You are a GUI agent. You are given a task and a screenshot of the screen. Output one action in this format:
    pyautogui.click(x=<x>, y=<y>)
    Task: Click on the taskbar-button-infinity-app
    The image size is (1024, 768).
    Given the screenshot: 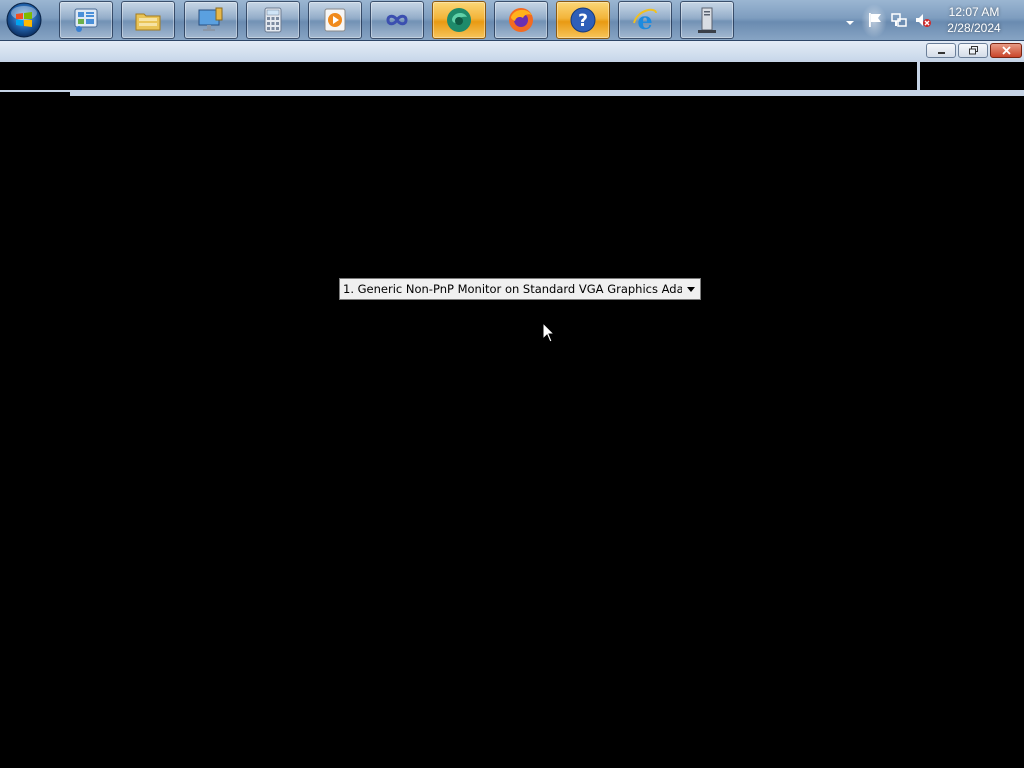 What is the action you would take?
    pyautogui.click(x=397, y=20)
    